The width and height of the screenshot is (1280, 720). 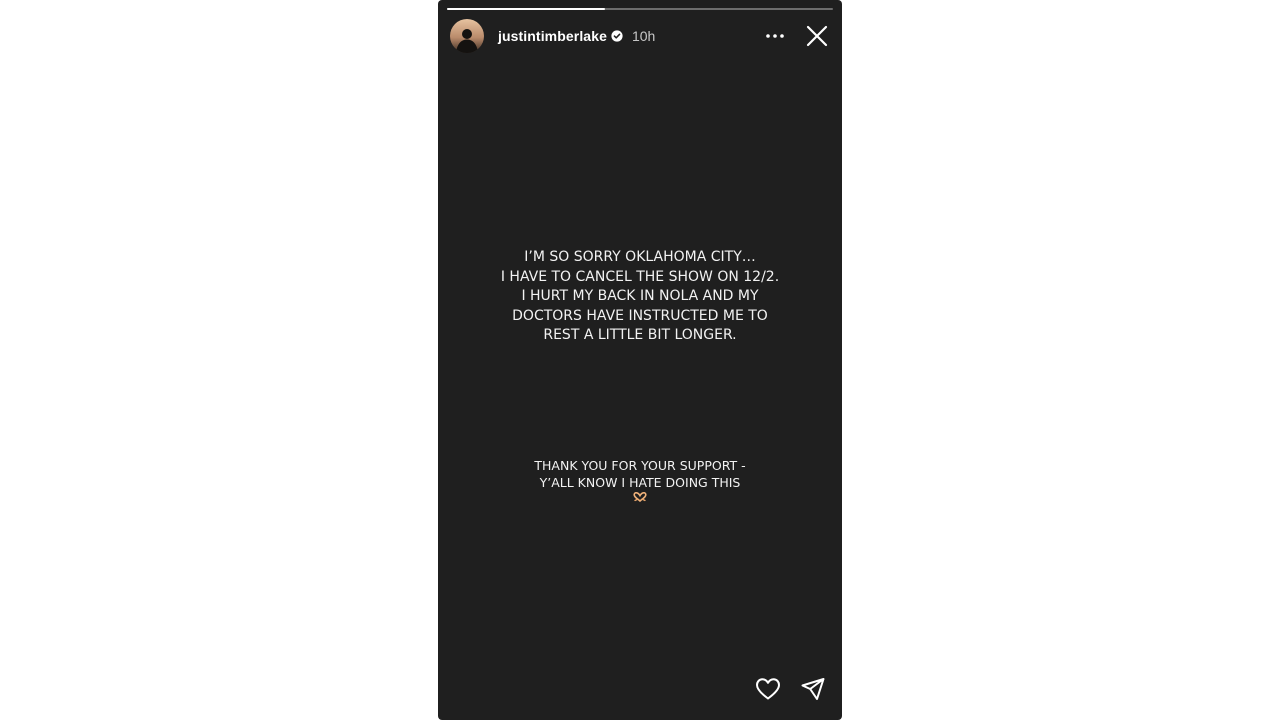 I want to click on more-options-button, so click(x=775, y=36).